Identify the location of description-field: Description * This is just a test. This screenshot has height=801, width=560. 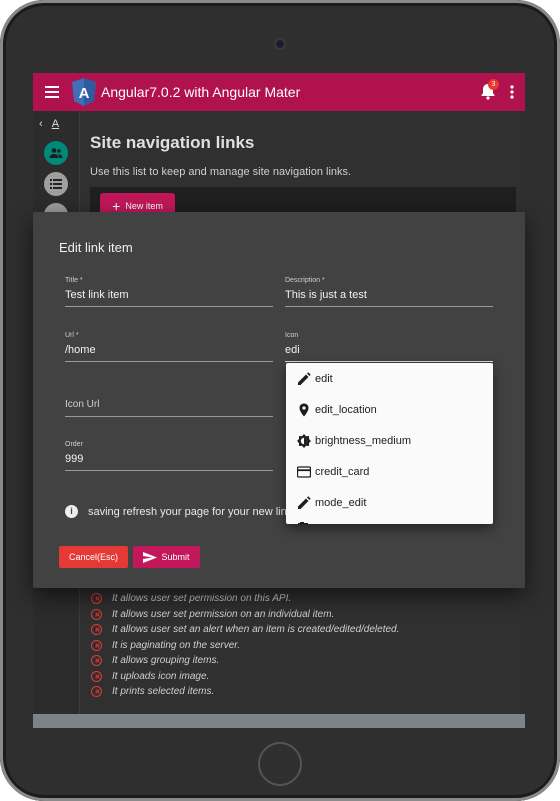
(389, 292).